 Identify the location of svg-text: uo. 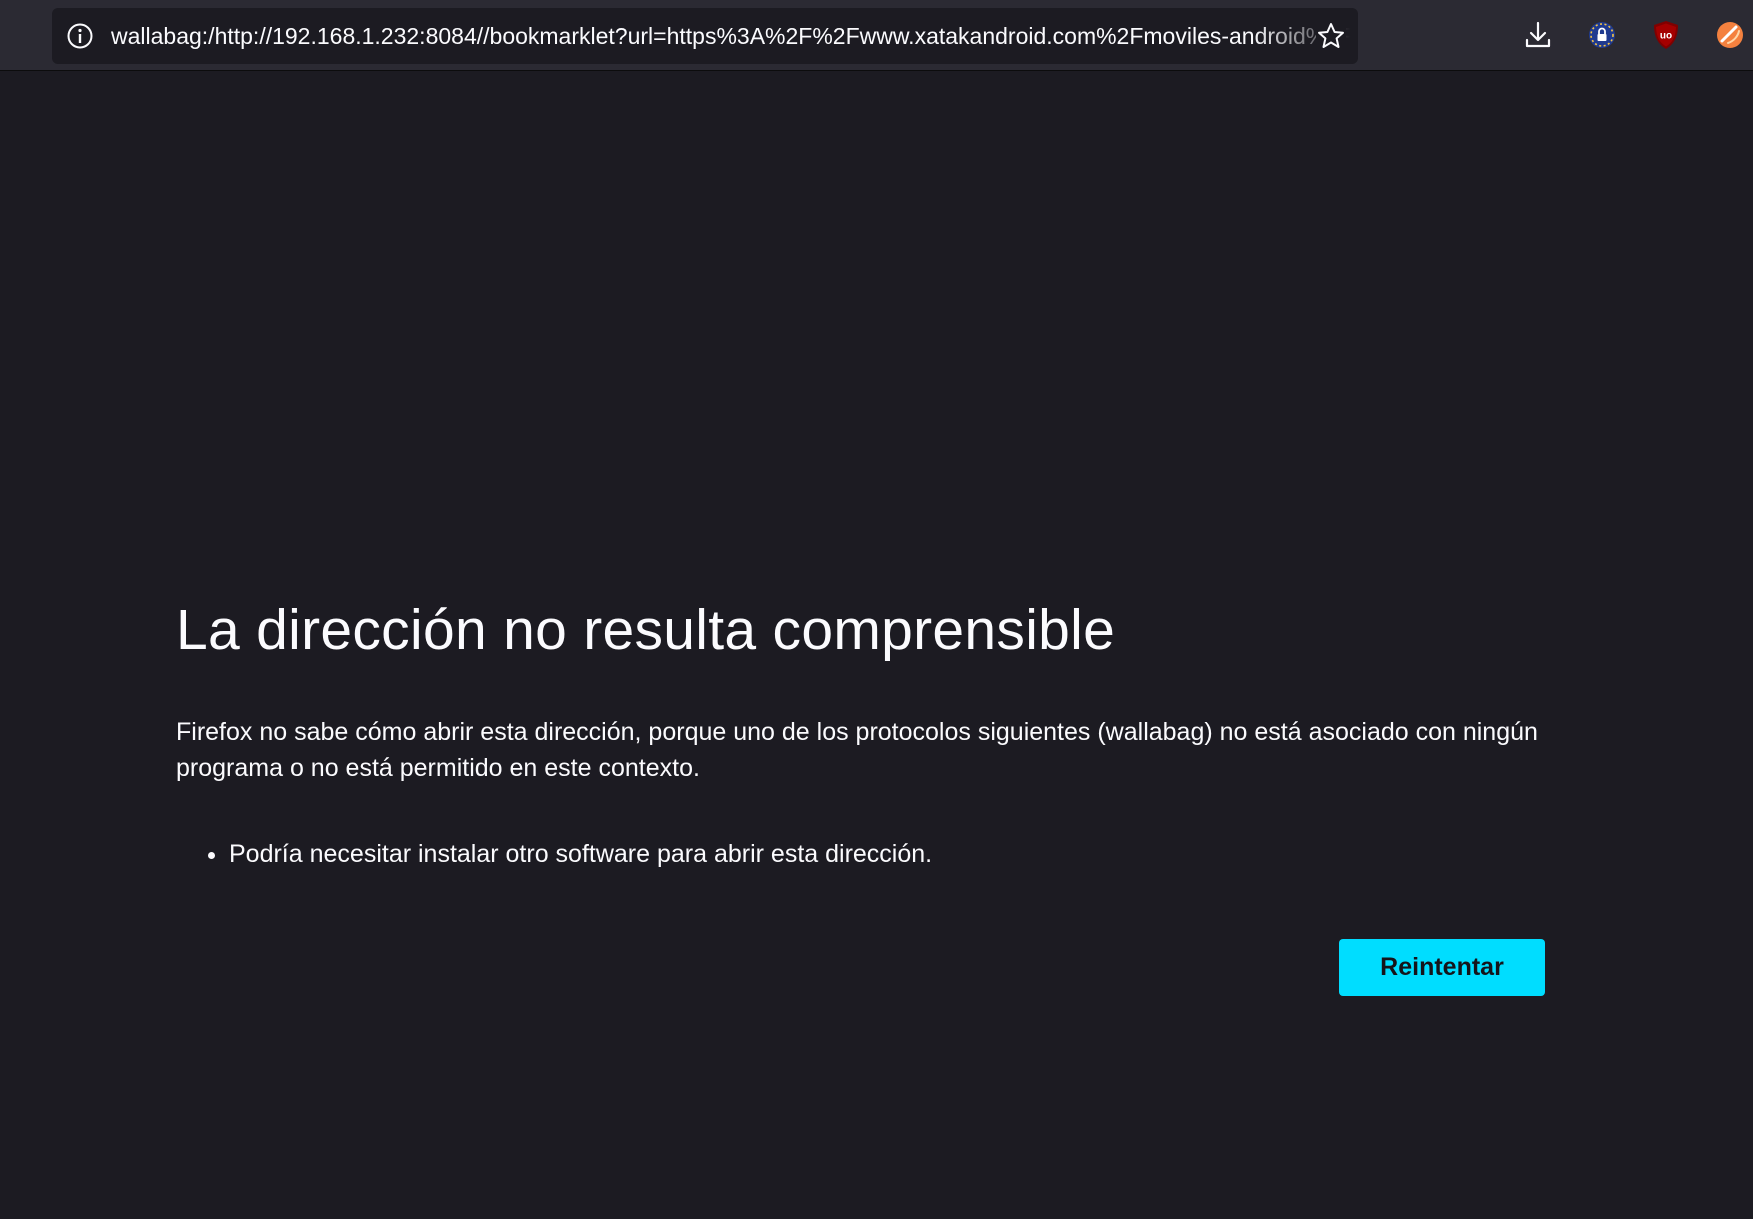
(1666, 36).